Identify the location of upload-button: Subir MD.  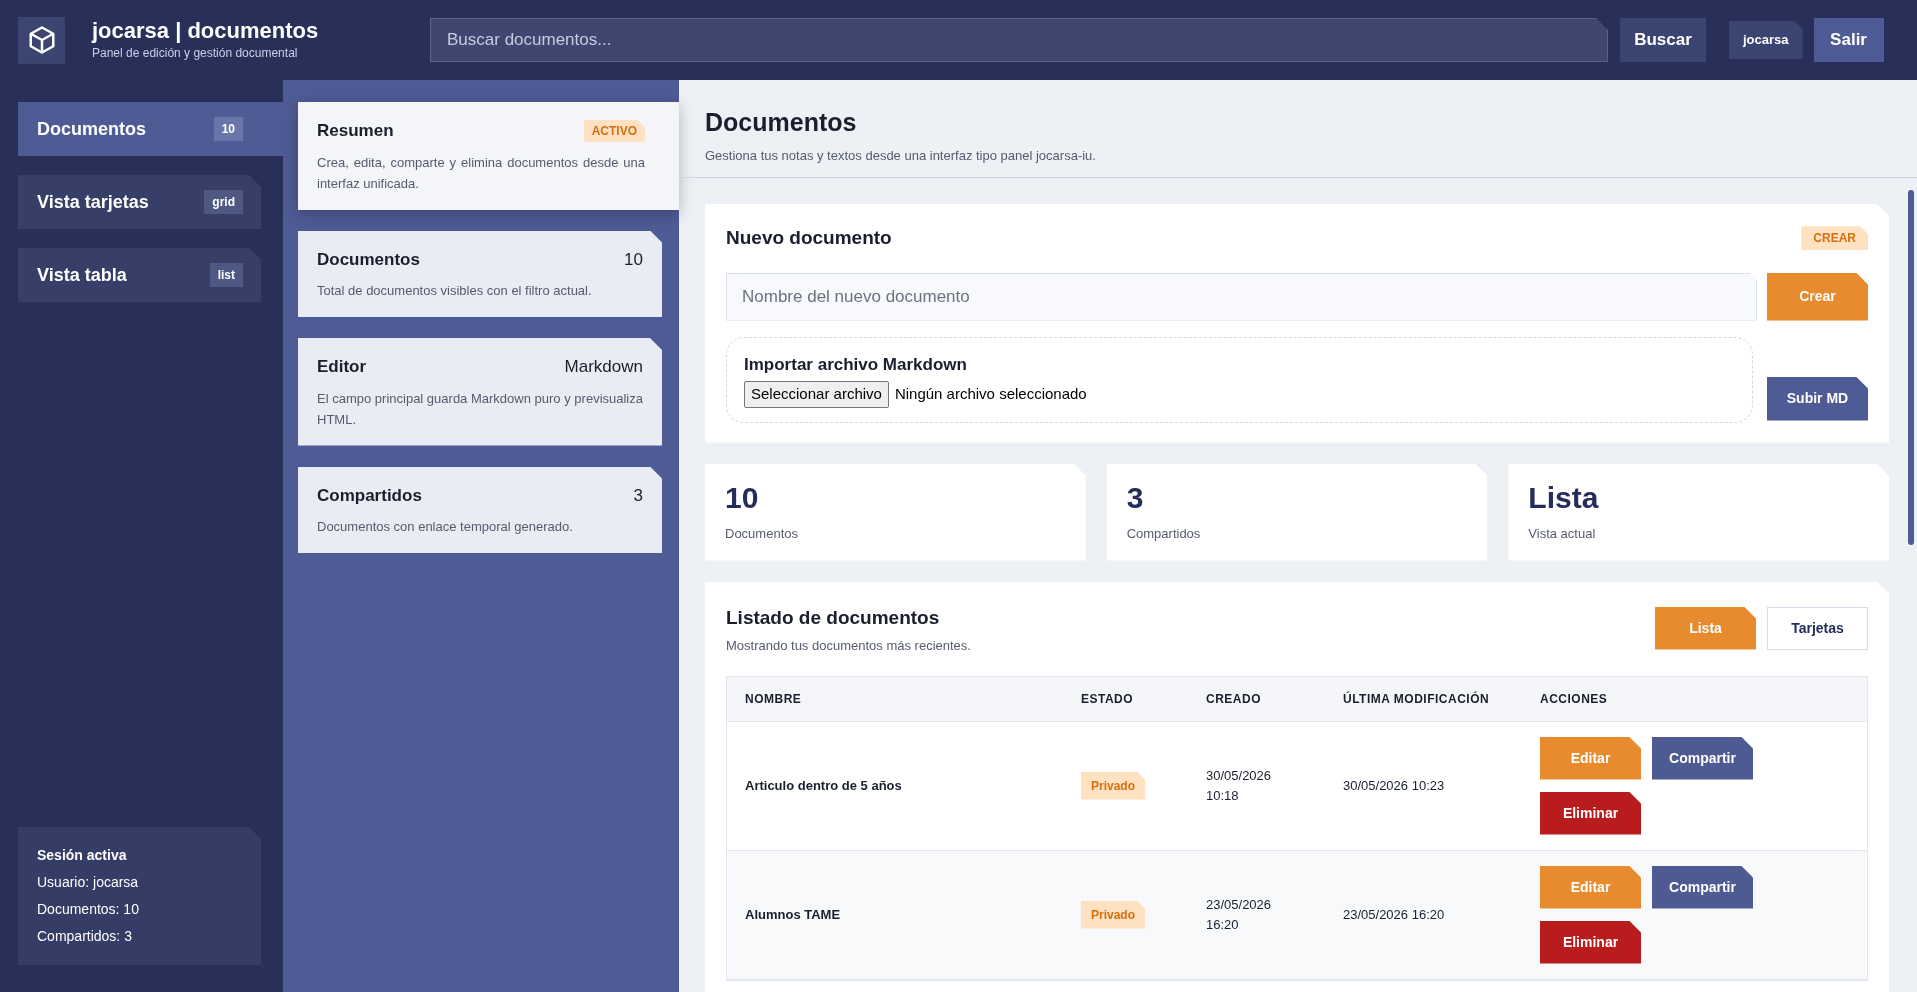
(1817, 398).